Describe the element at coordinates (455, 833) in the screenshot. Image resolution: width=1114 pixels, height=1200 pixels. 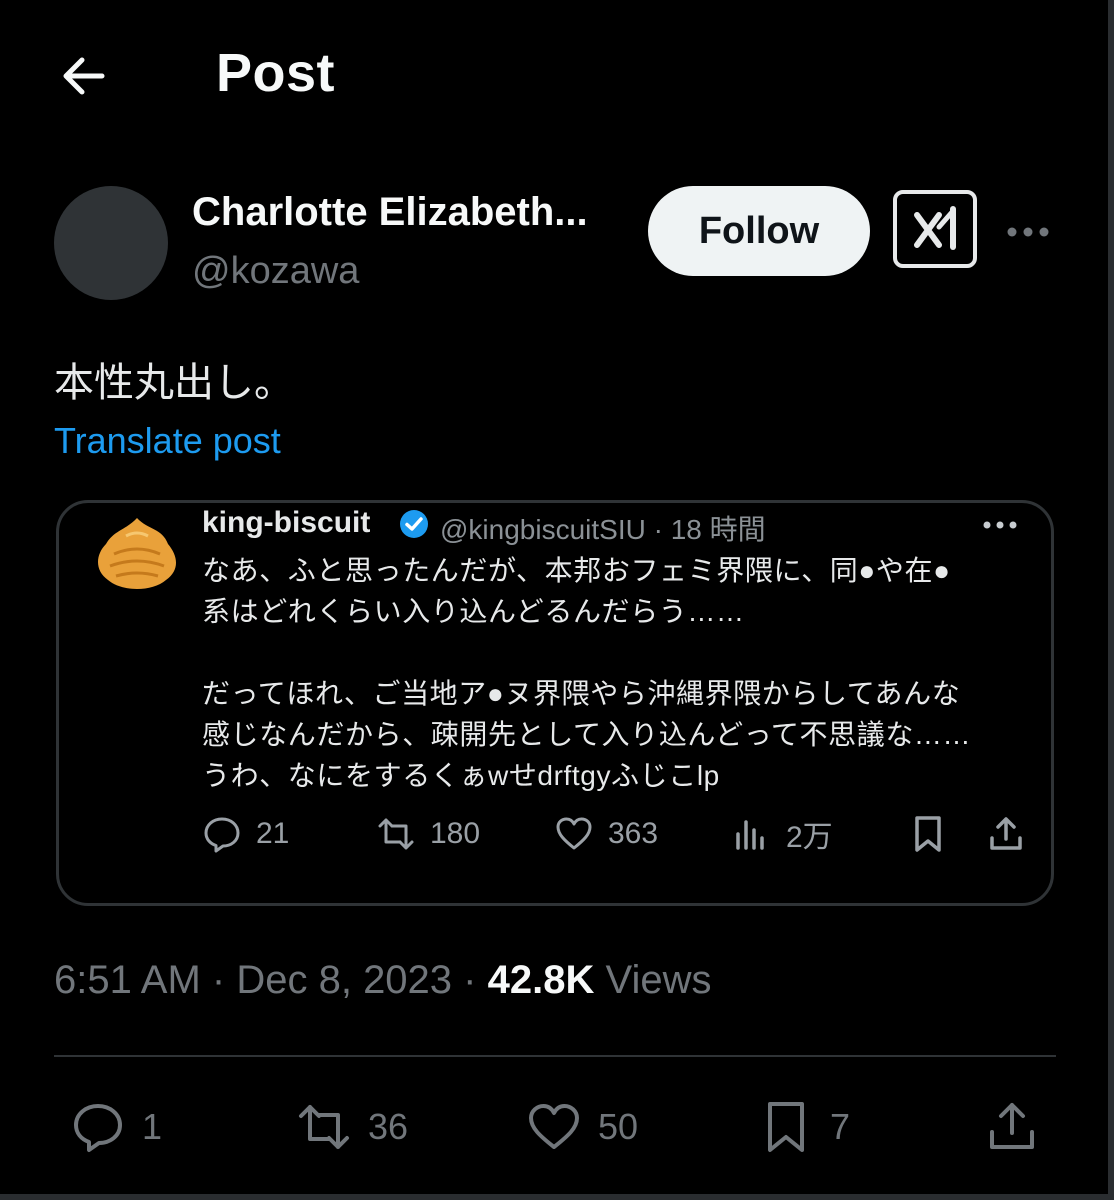
I see `quote-repost-value: 180` at that location.